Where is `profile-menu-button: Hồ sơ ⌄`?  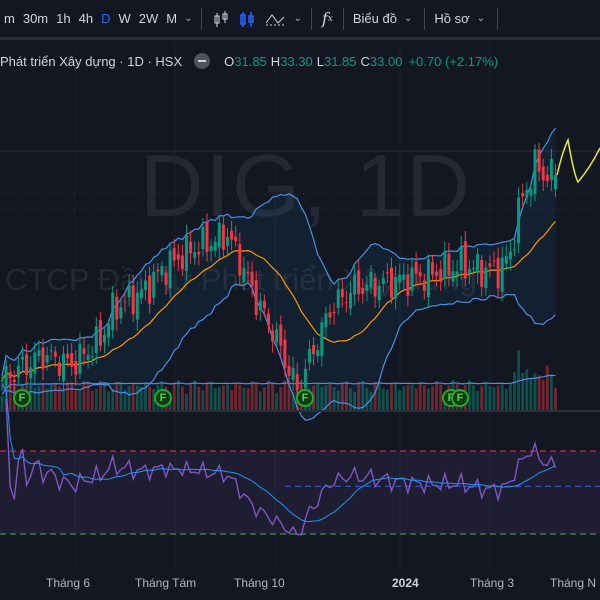
profile-menu-button: Hồ sơ ⌄ is located at coordinates (461, 18).